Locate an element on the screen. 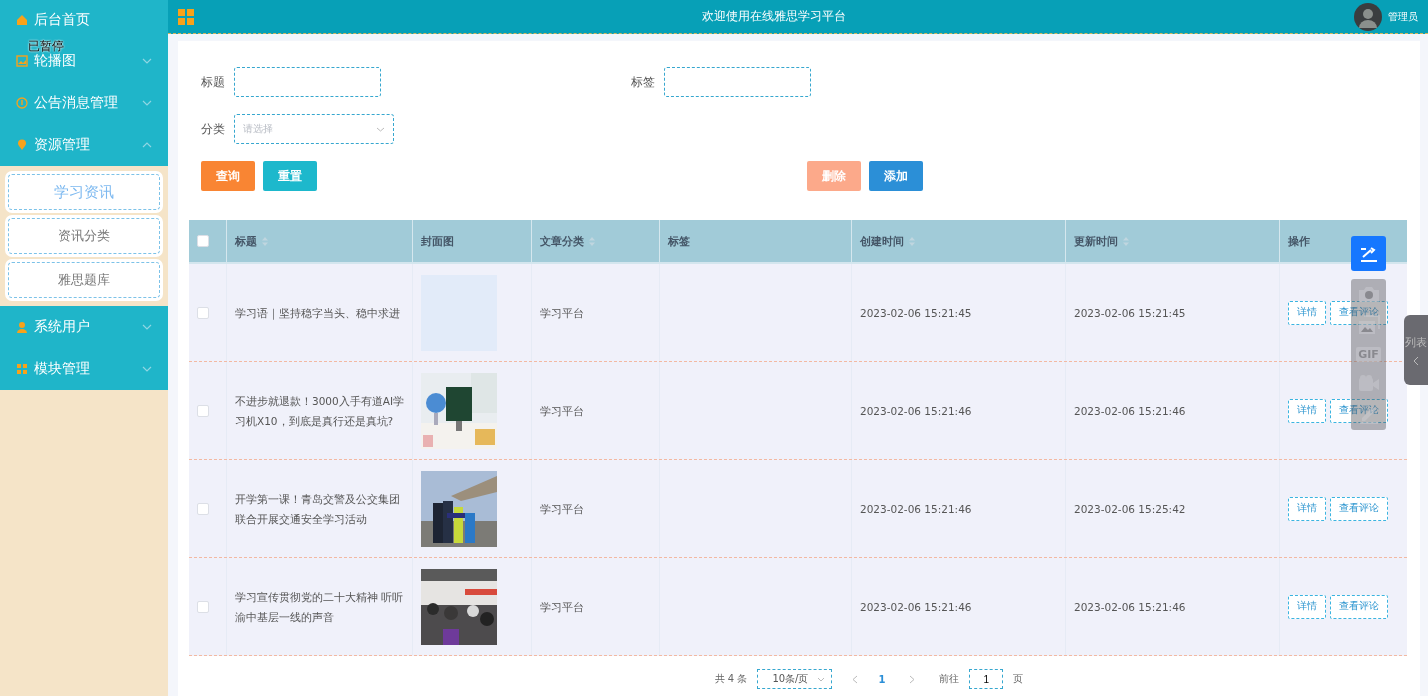 The image size is (1428, 696). submenu-item: 雅思题库 is located at coordinates (84, 280).